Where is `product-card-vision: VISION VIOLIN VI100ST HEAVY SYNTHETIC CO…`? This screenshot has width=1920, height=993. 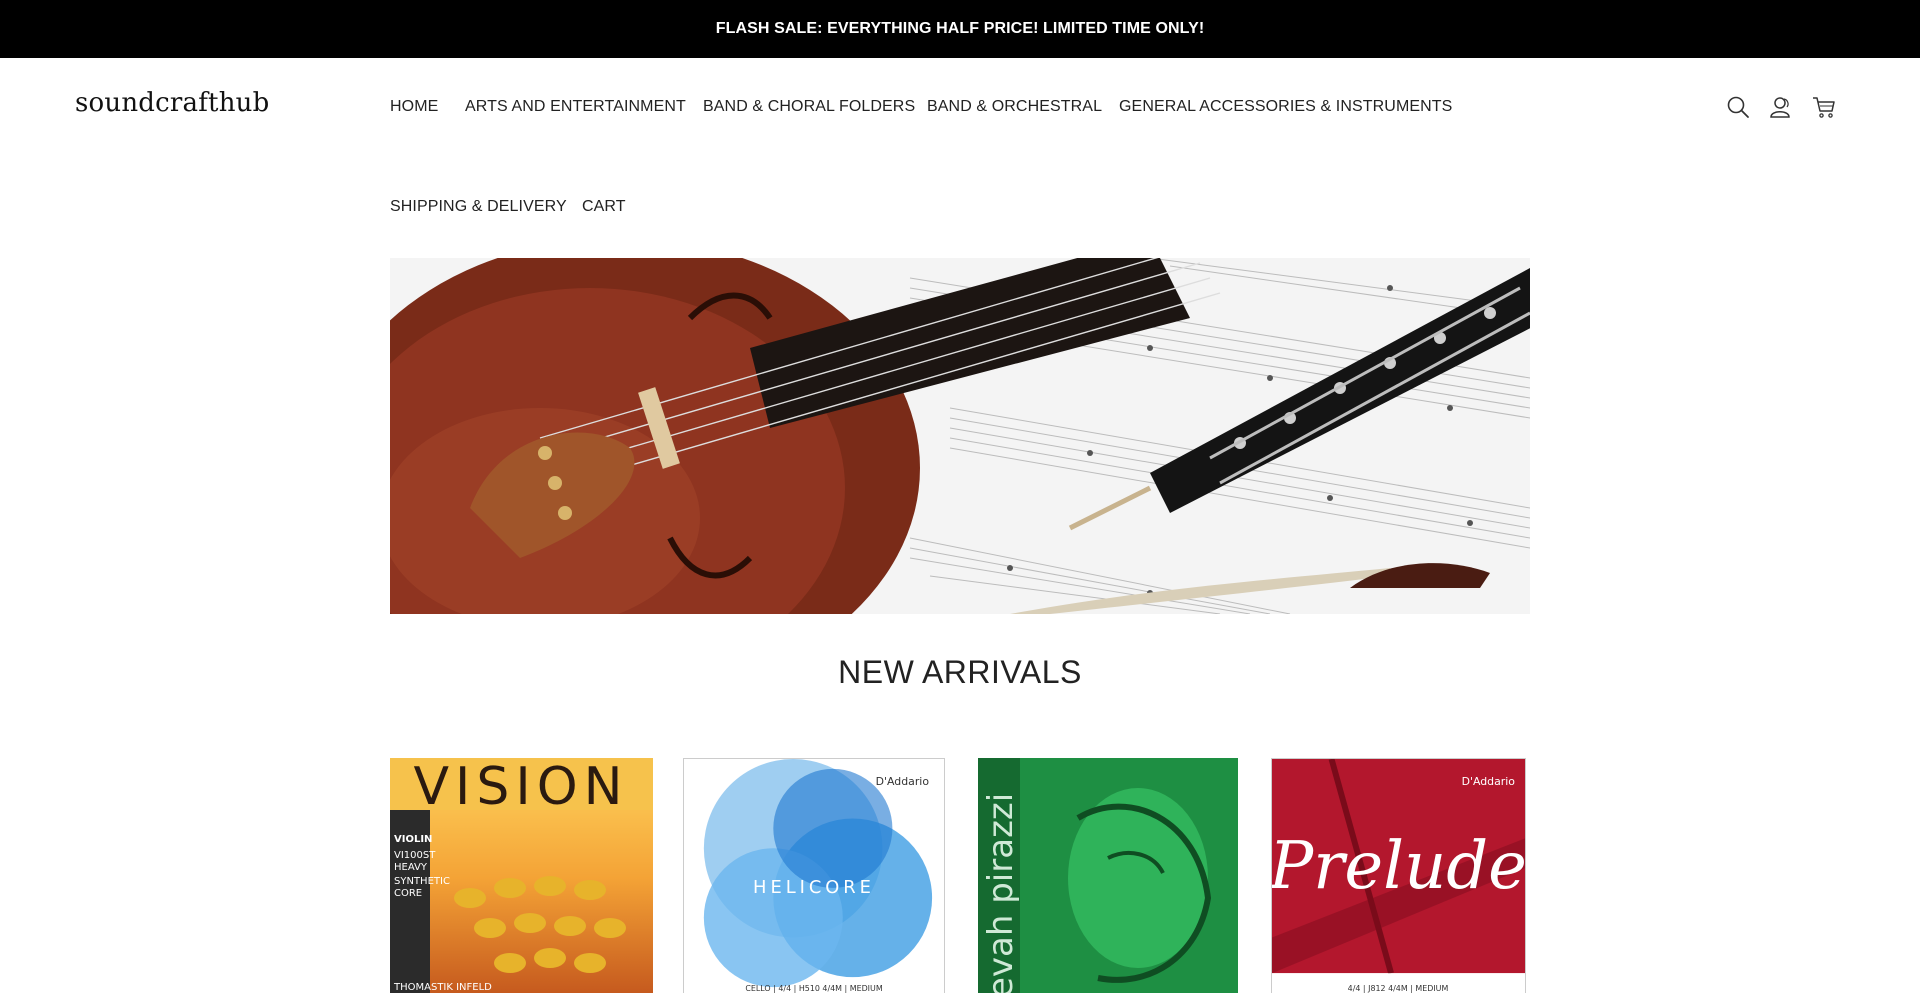 product-card-vision: VISION VIOLIN VI100ST HEAVY SYNTHETIC CO… is located at coordinates (521, 875).